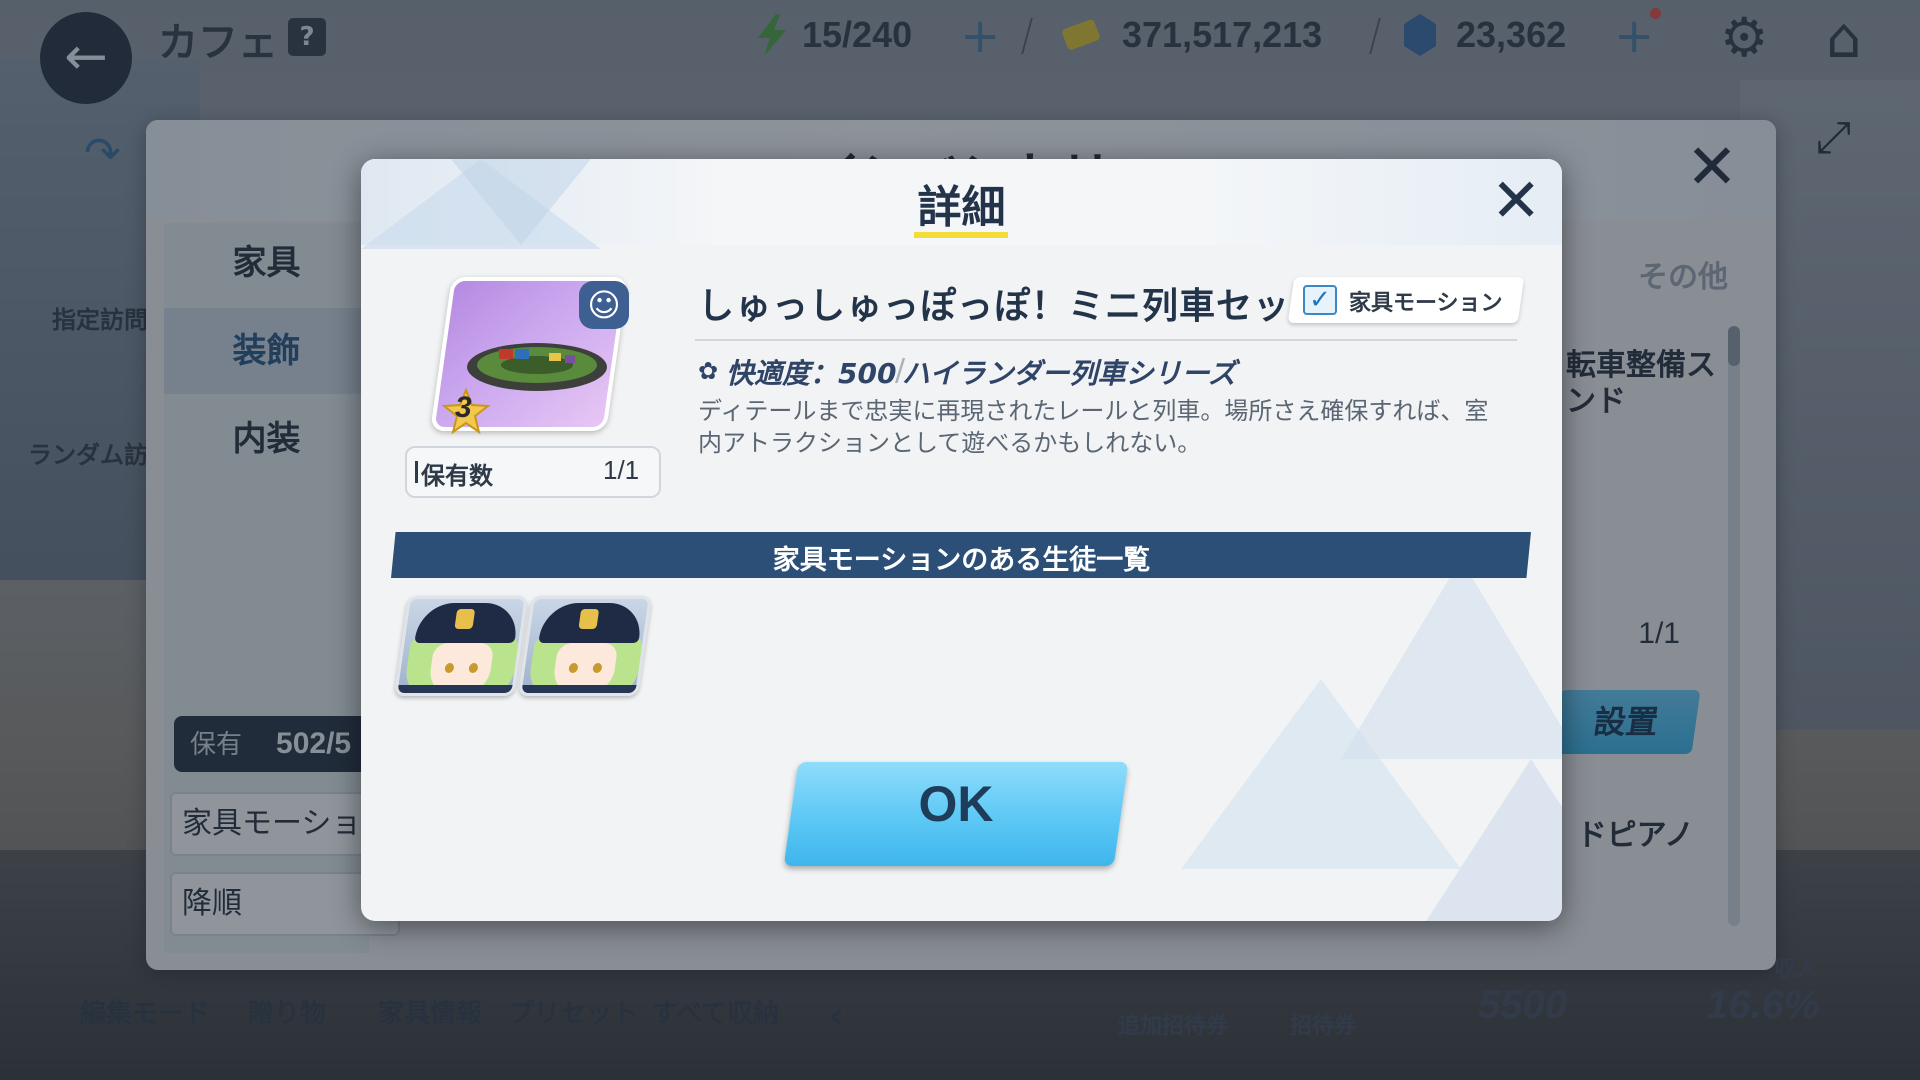 The width and height of the screenshot is (1920, 1080). What do you see at coordinates (811, 373) in the screenshot?
I see `comfort-value: 快適度：500` at bounding box center [811, 373].